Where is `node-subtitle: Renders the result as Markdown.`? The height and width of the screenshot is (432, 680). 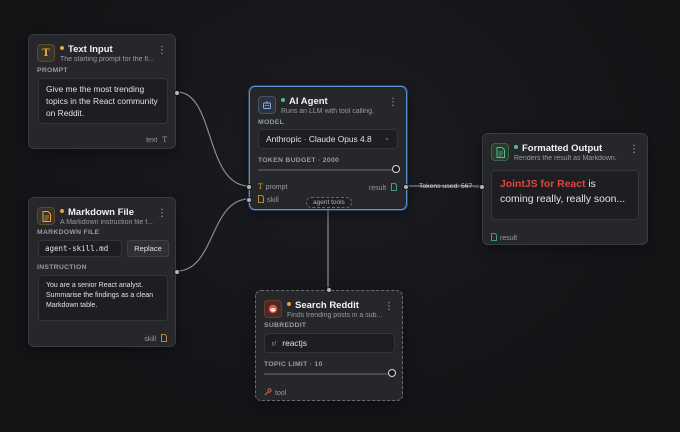 node-subtitle: Renders the result as Markdown. is located at coordinates (565, 158).